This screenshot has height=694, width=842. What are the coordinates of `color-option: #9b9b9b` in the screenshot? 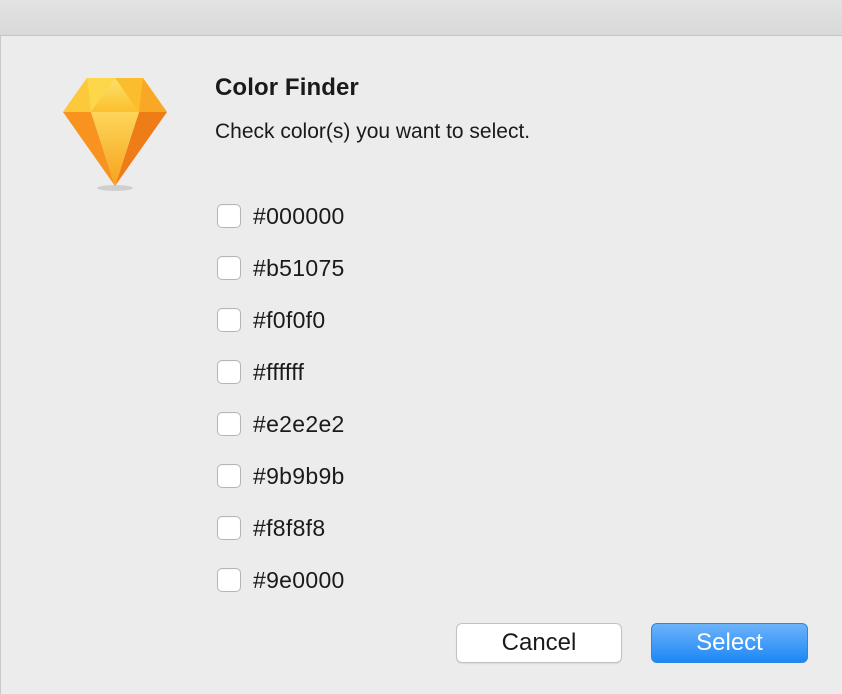 It's located at (281, 476).